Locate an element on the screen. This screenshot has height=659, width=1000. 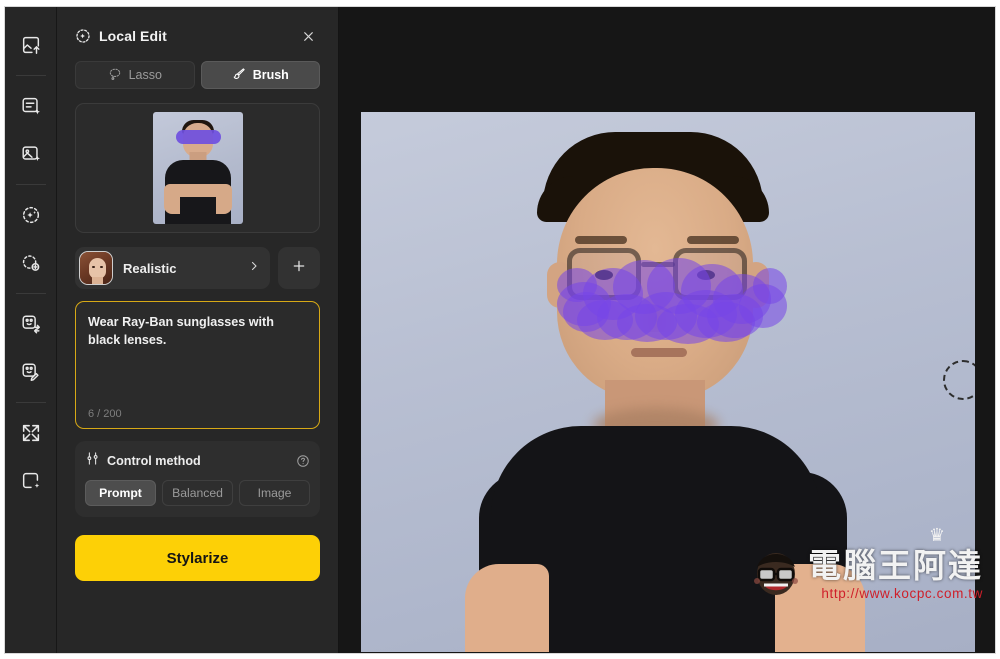
subject-arm-left is located at coordinates (507, 608).